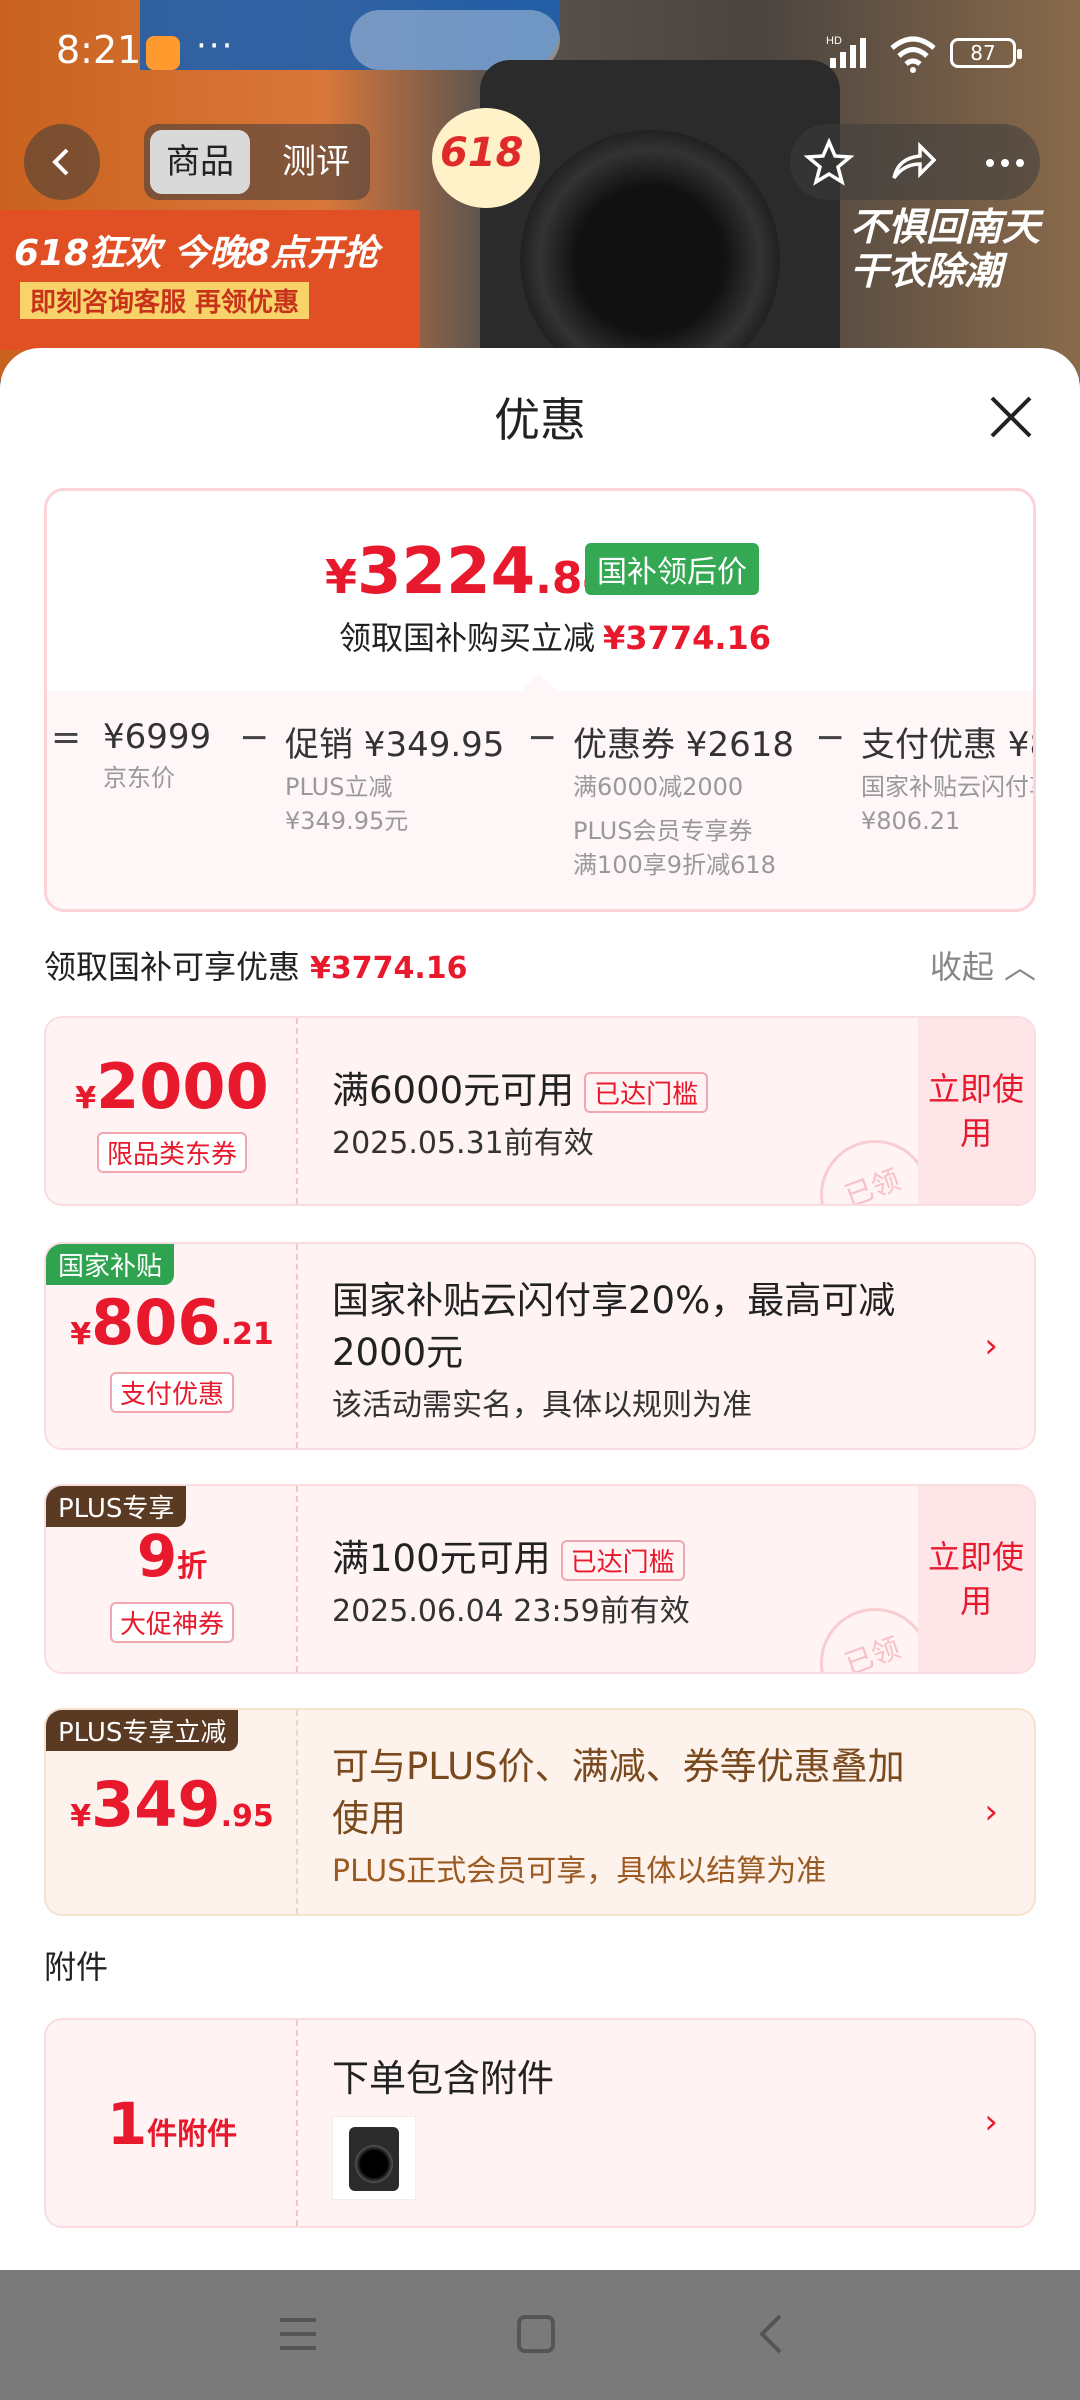  I want to click on back-icon, so click(772, 2334).